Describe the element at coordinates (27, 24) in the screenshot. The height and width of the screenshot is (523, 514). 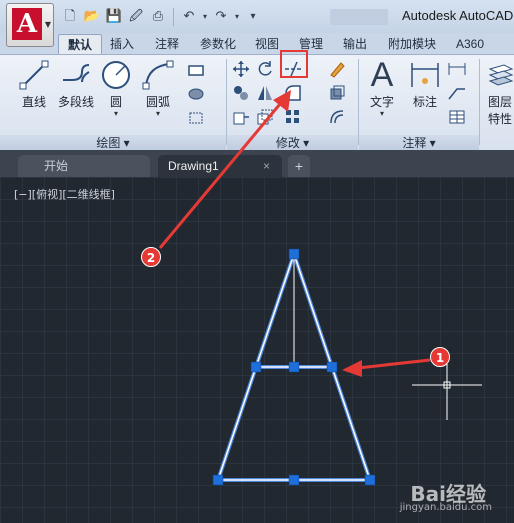
I see `autocad-logo: A` at that location.